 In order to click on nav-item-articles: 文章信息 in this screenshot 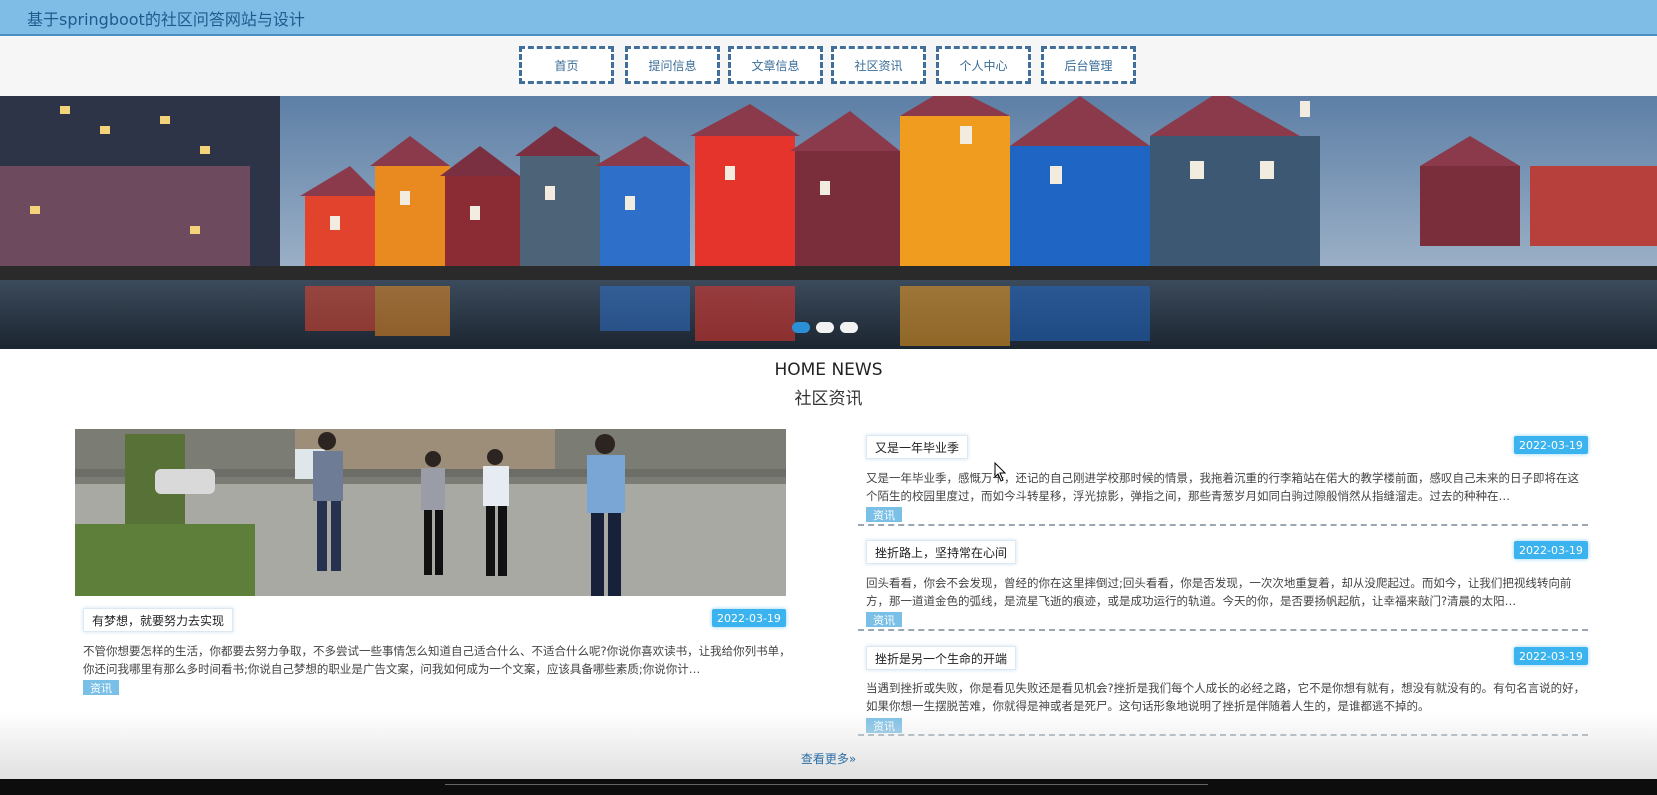, I will do `click(775, 65)`.